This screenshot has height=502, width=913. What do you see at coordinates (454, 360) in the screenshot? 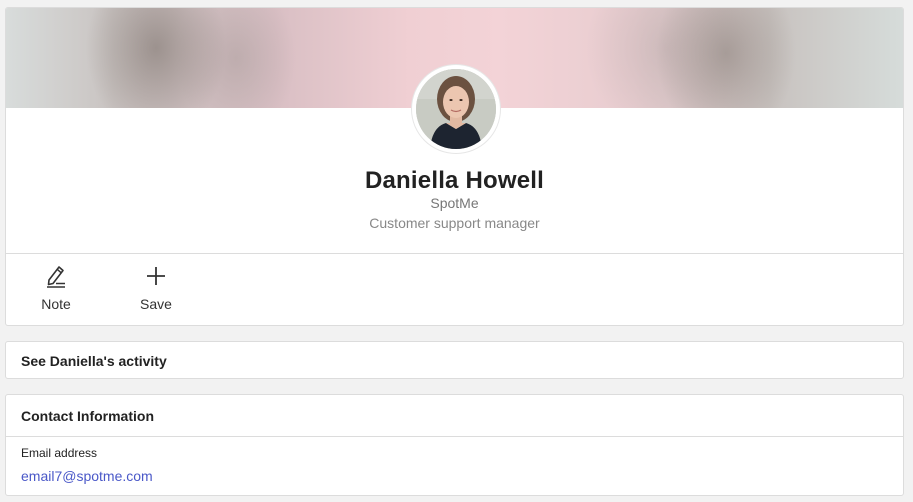
I see `activity-card: See Daniella's activity` at bounding box center [454, 360].